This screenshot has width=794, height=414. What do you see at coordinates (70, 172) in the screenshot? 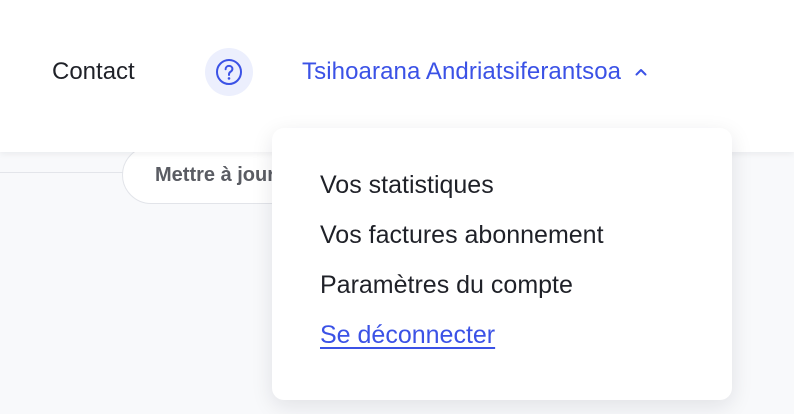
I see `divider` at bounding box center [70, 172].